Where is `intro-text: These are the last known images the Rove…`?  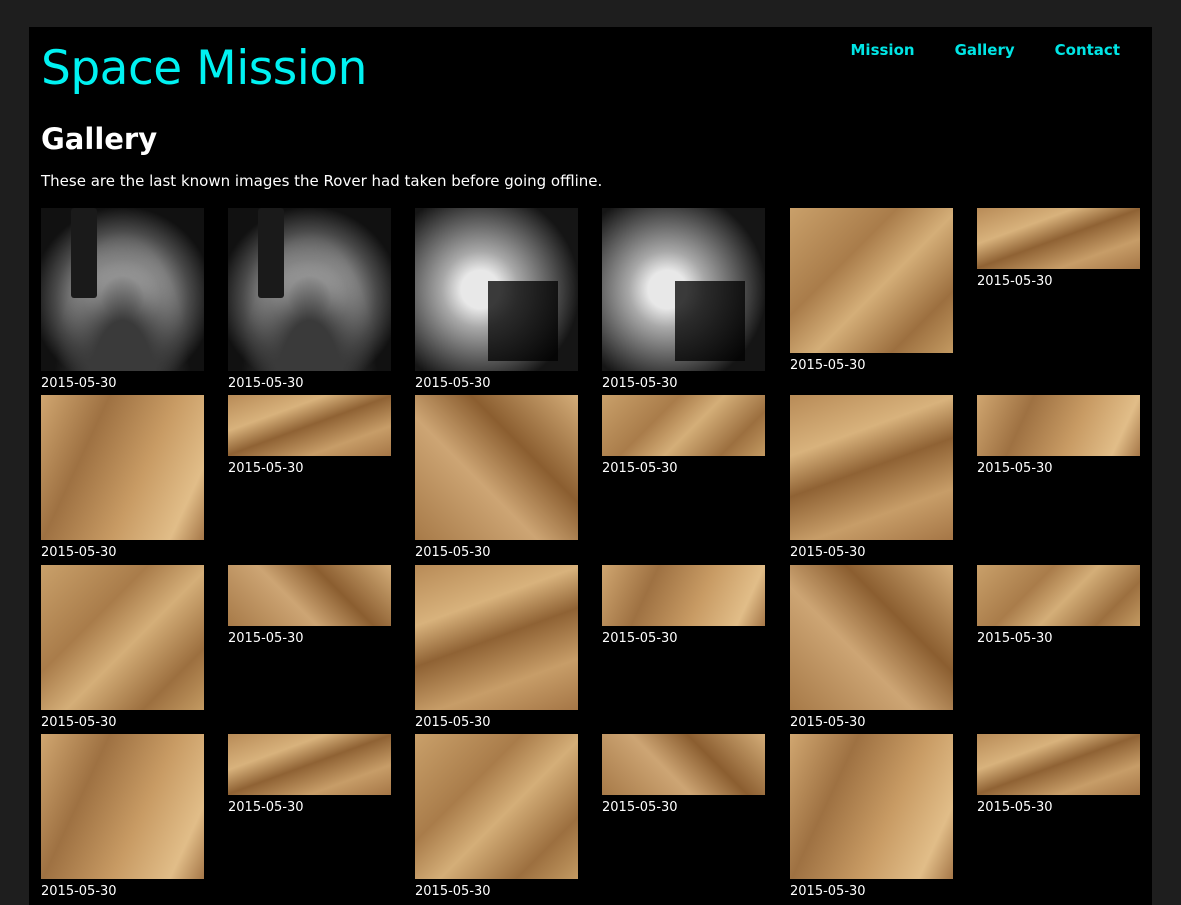 intro-text: These are the last known images the Rove… is located at coordinates (322, 181).